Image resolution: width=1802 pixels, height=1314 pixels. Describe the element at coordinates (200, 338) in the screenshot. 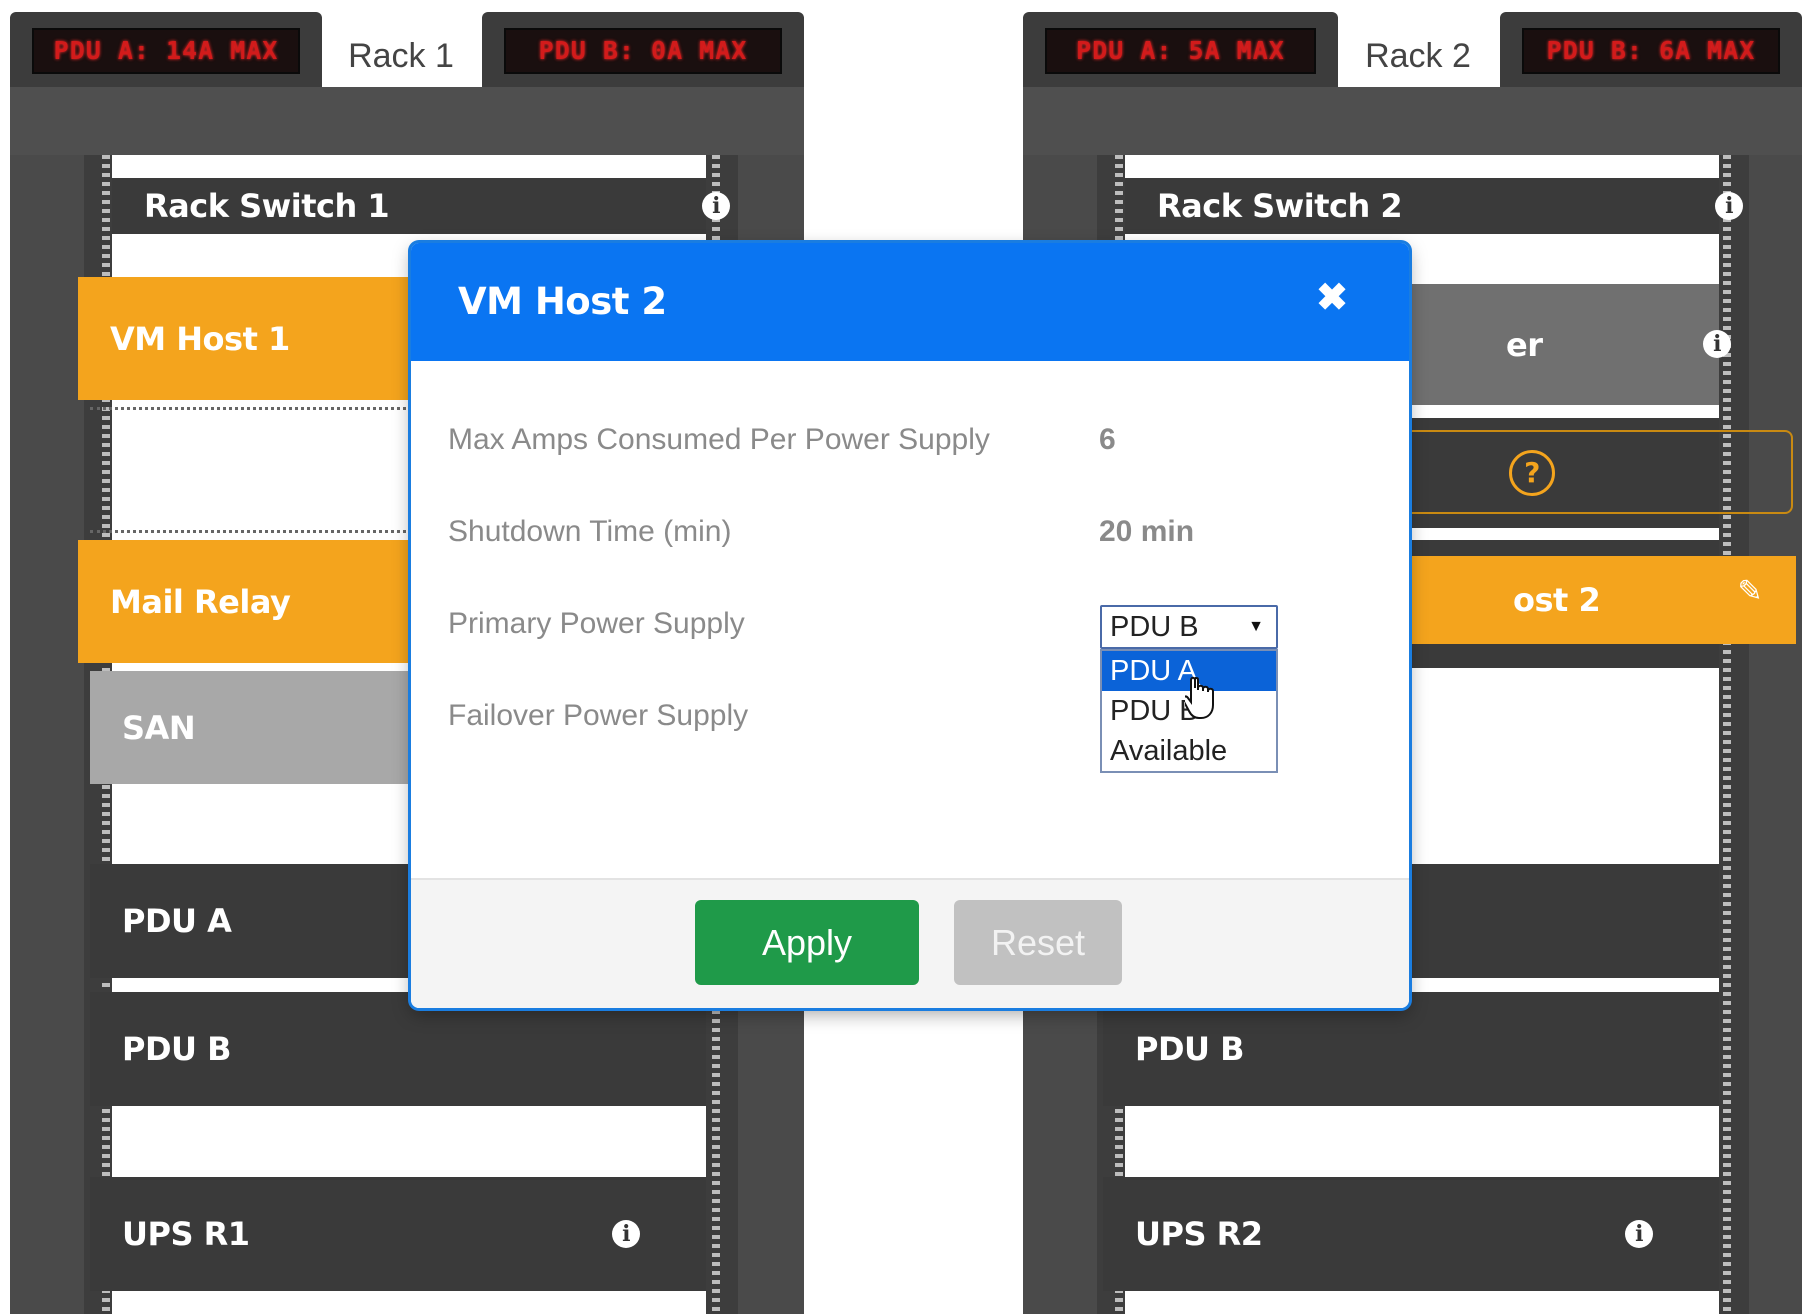

I see `unit-label: VM Host 1` at that location.